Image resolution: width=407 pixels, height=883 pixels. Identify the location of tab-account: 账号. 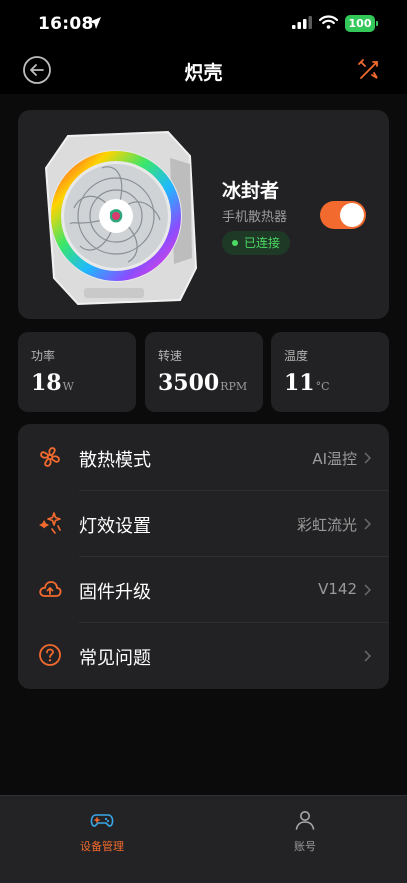
(305, 829).